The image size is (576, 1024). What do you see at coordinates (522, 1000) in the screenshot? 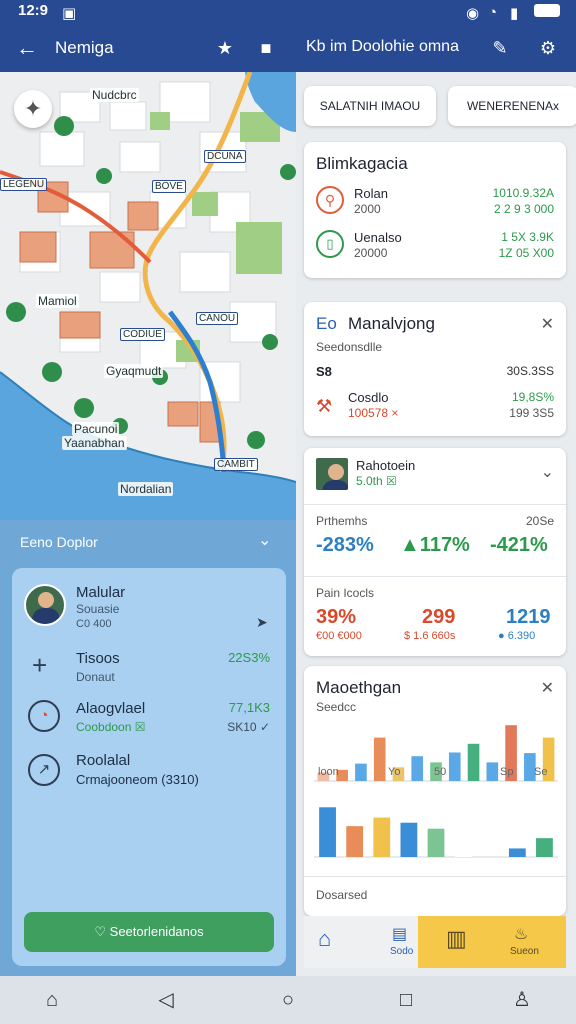
I see `person-icon: ♙` at bounding box center [522, 1000].